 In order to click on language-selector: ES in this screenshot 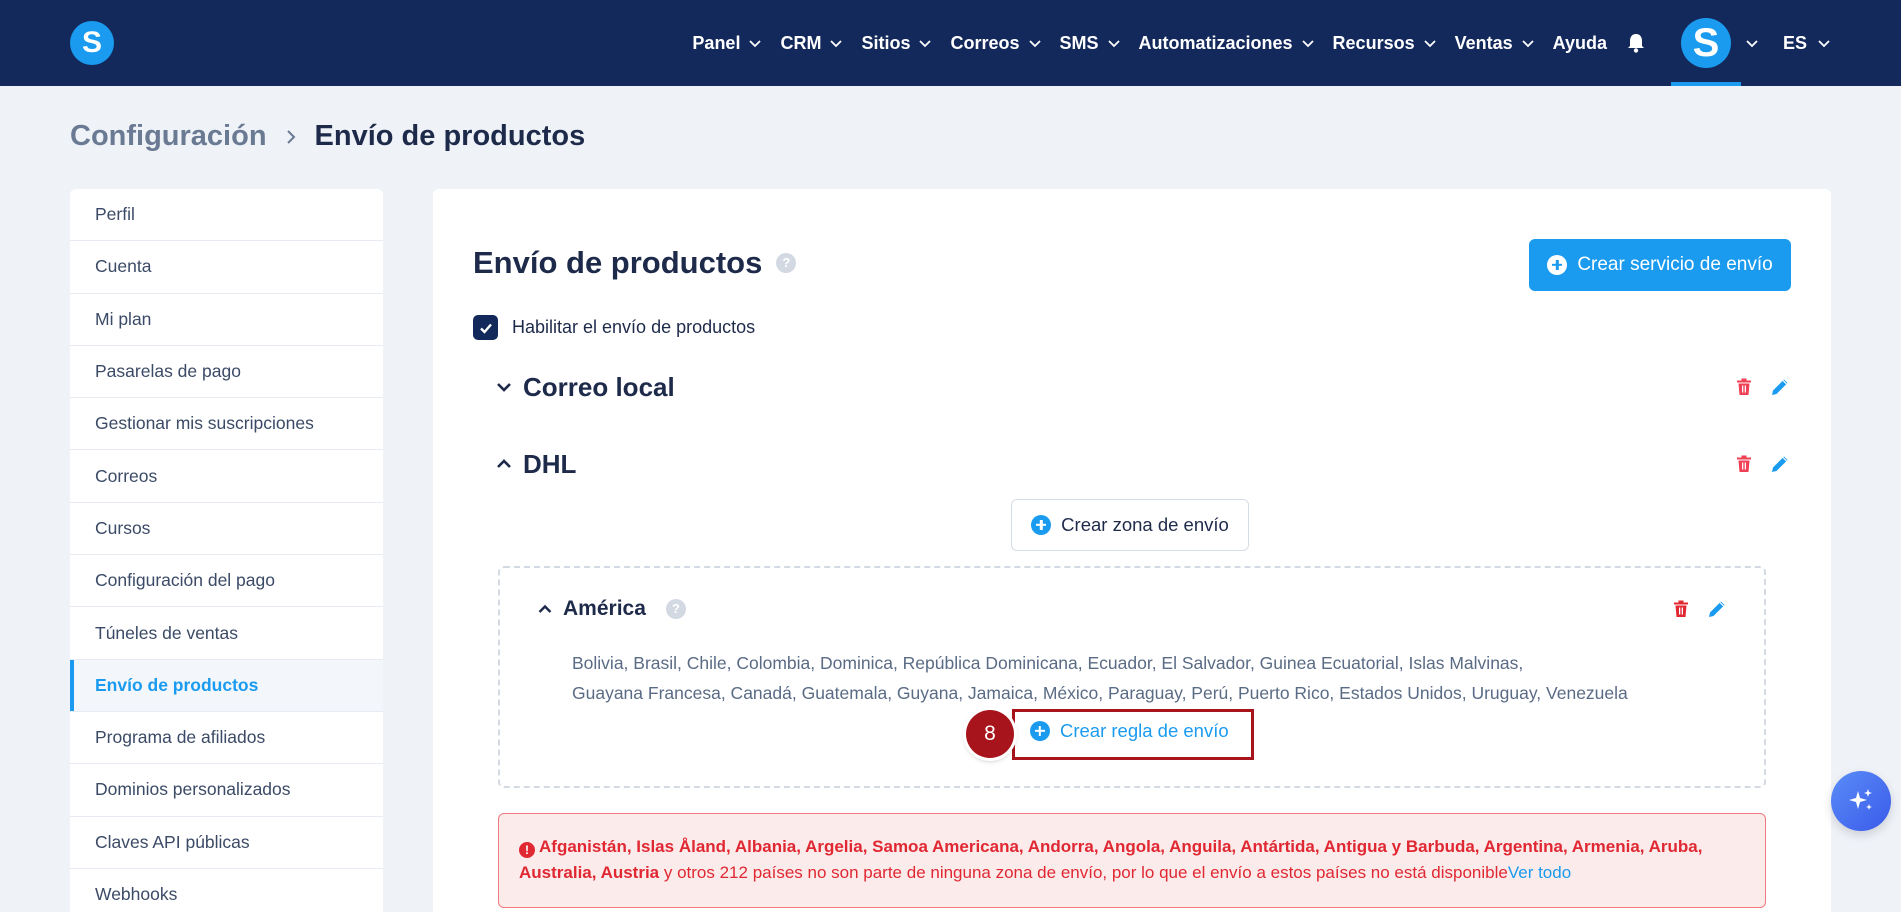, I will do `click(1807, 43)`.